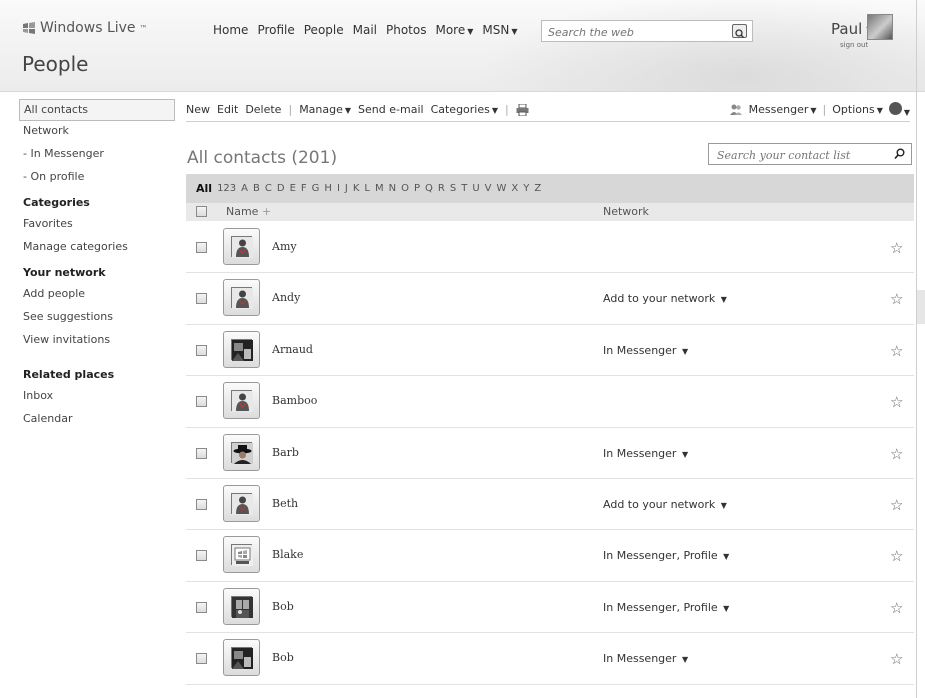 This screenshot has width=925, height=698. What do you see at coordinates (285, 503) in the screenshot?
I see `contact-name: Beth` at bounding box center [285, 503].